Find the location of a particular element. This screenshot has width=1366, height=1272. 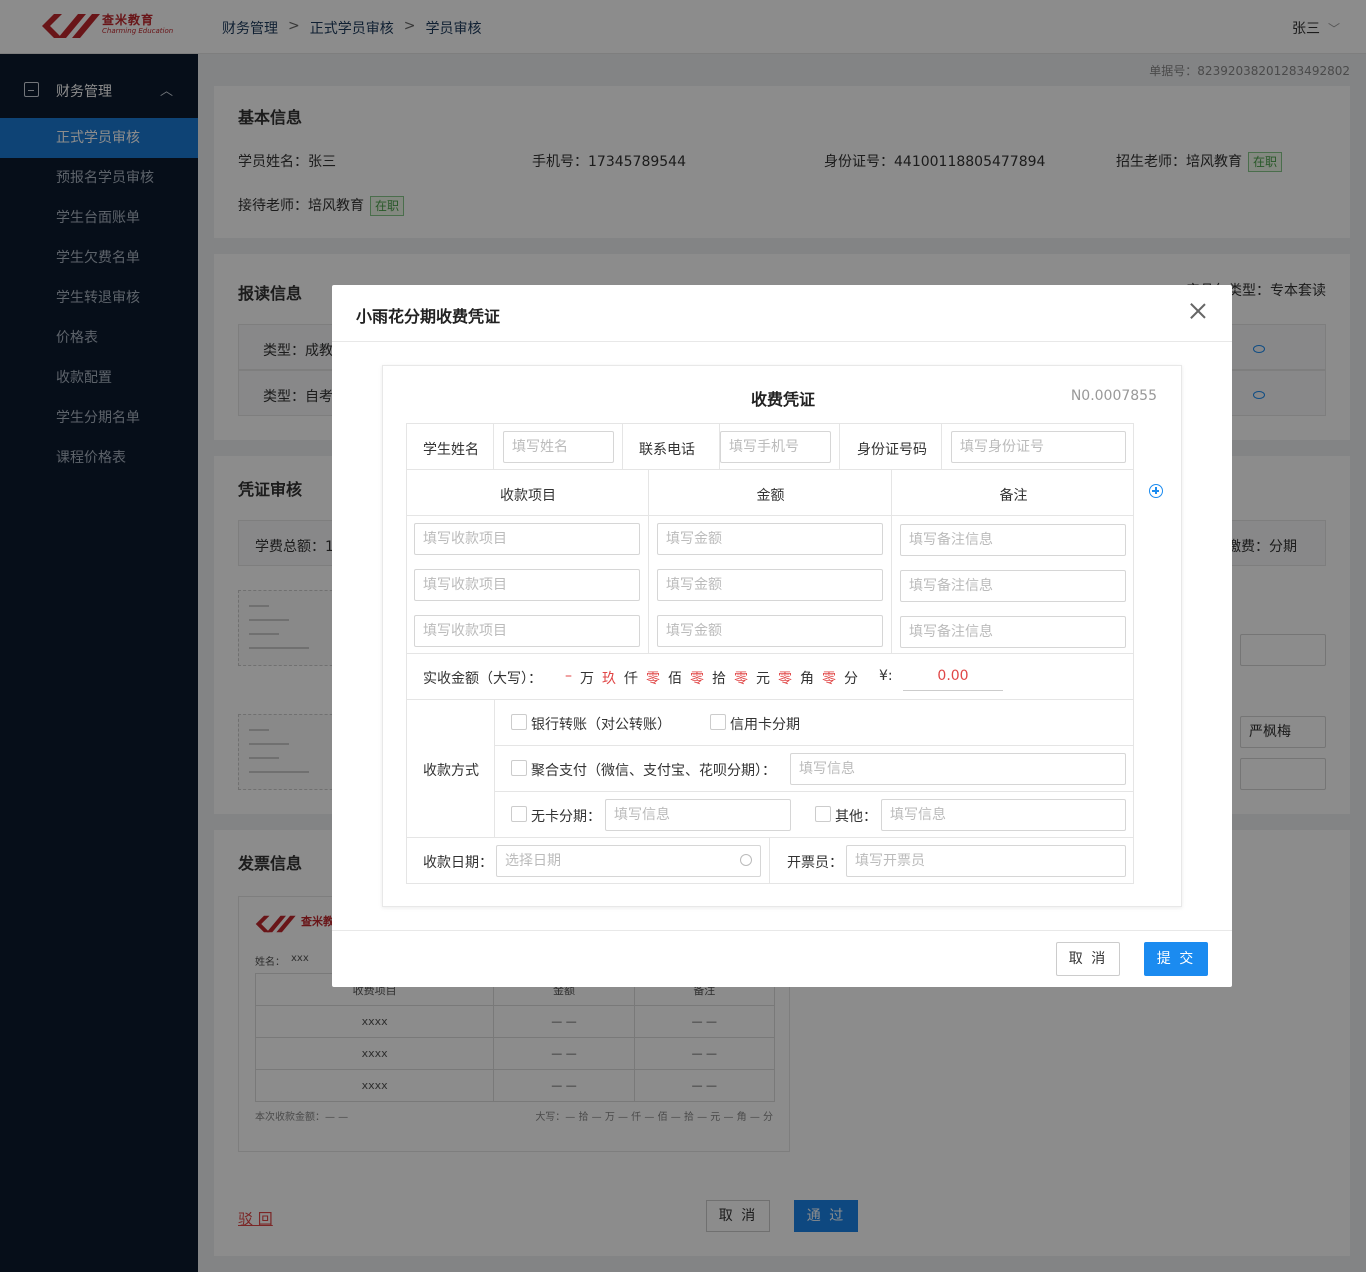

student-name-input: 填写姓名 is located at coordinates (558, 447).